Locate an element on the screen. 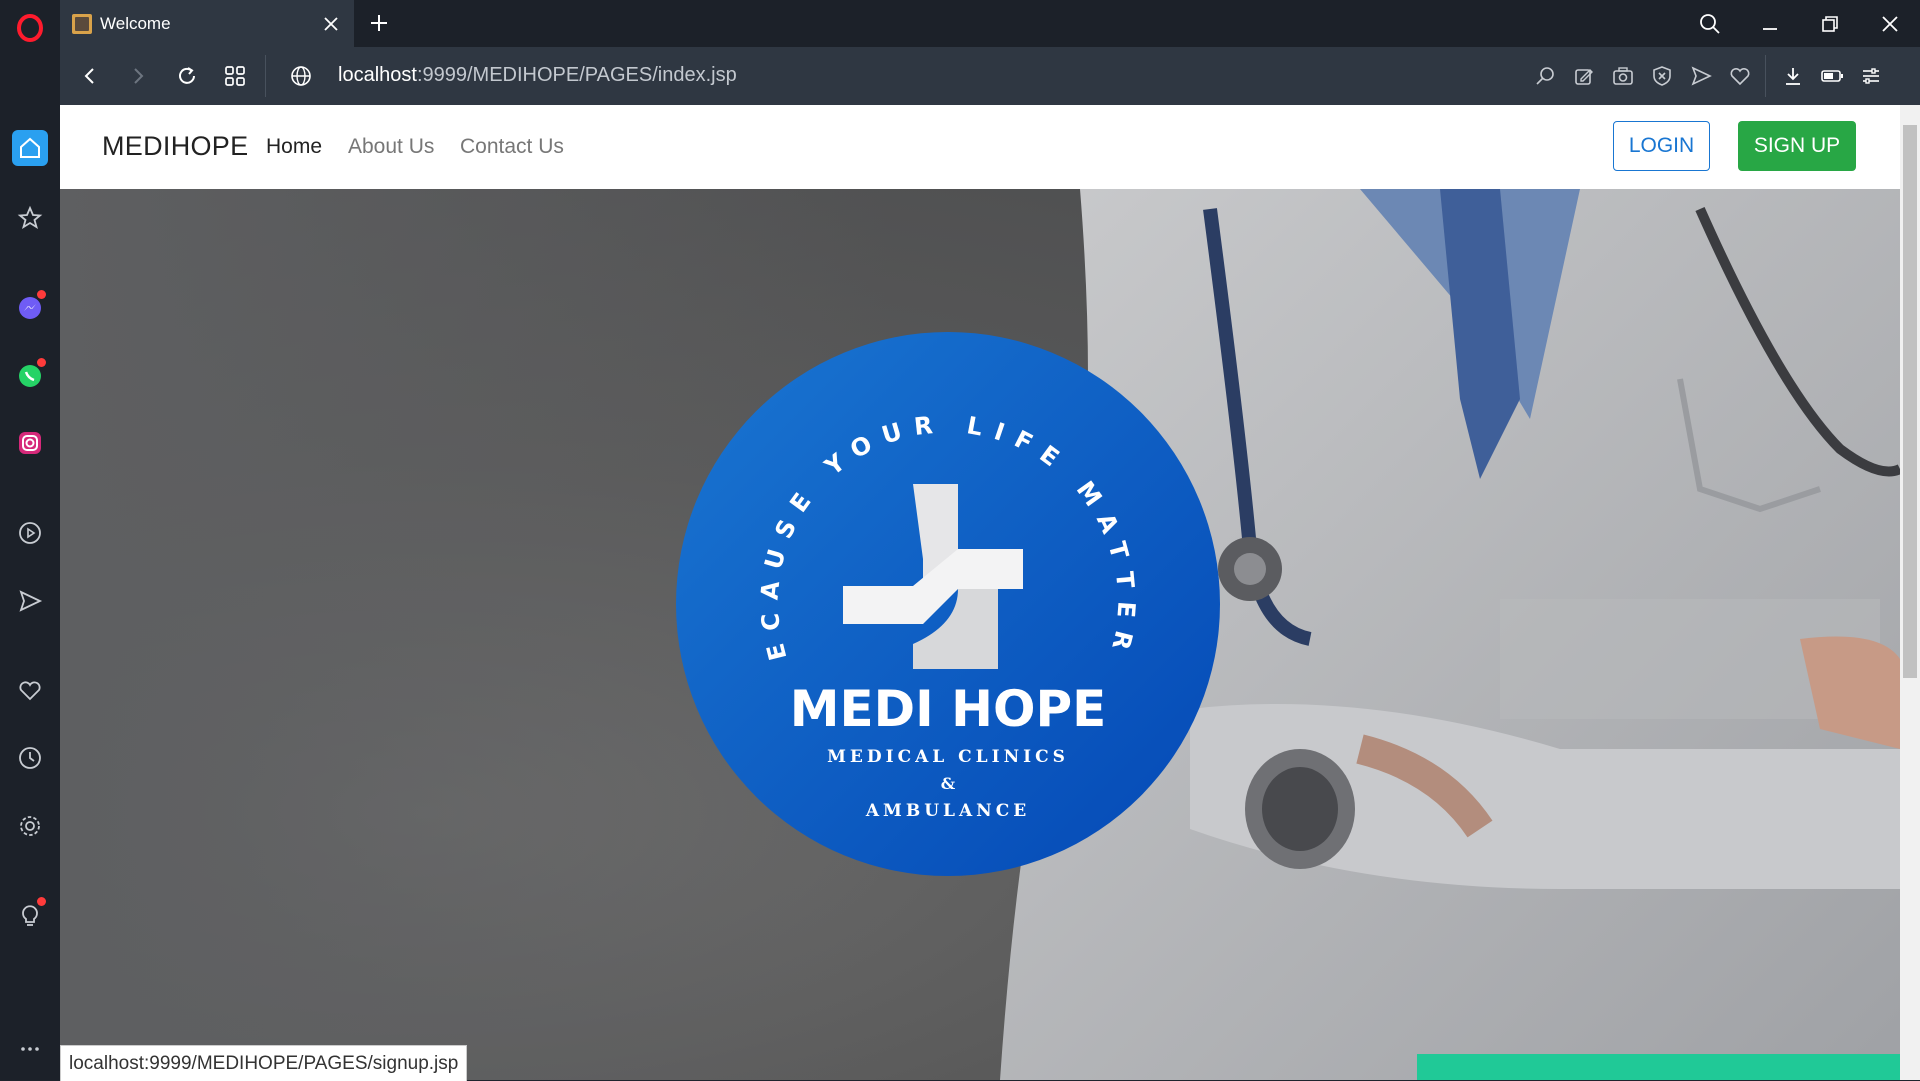  lightbulb-icon is located at coordinates (30, 915).